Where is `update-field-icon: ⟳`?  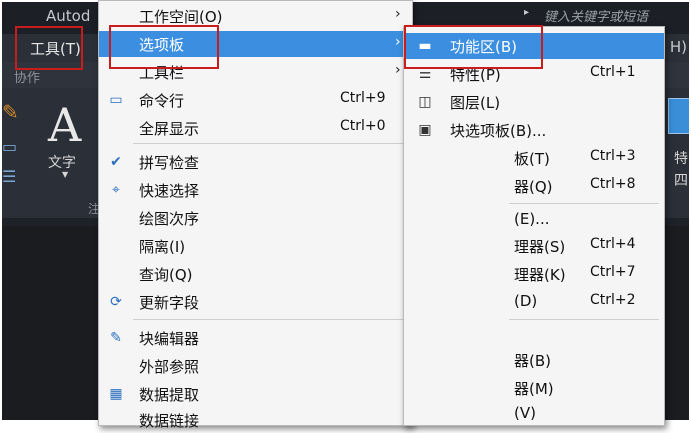
update-field-icon: ⟳ is located at coordinates (116, 302).